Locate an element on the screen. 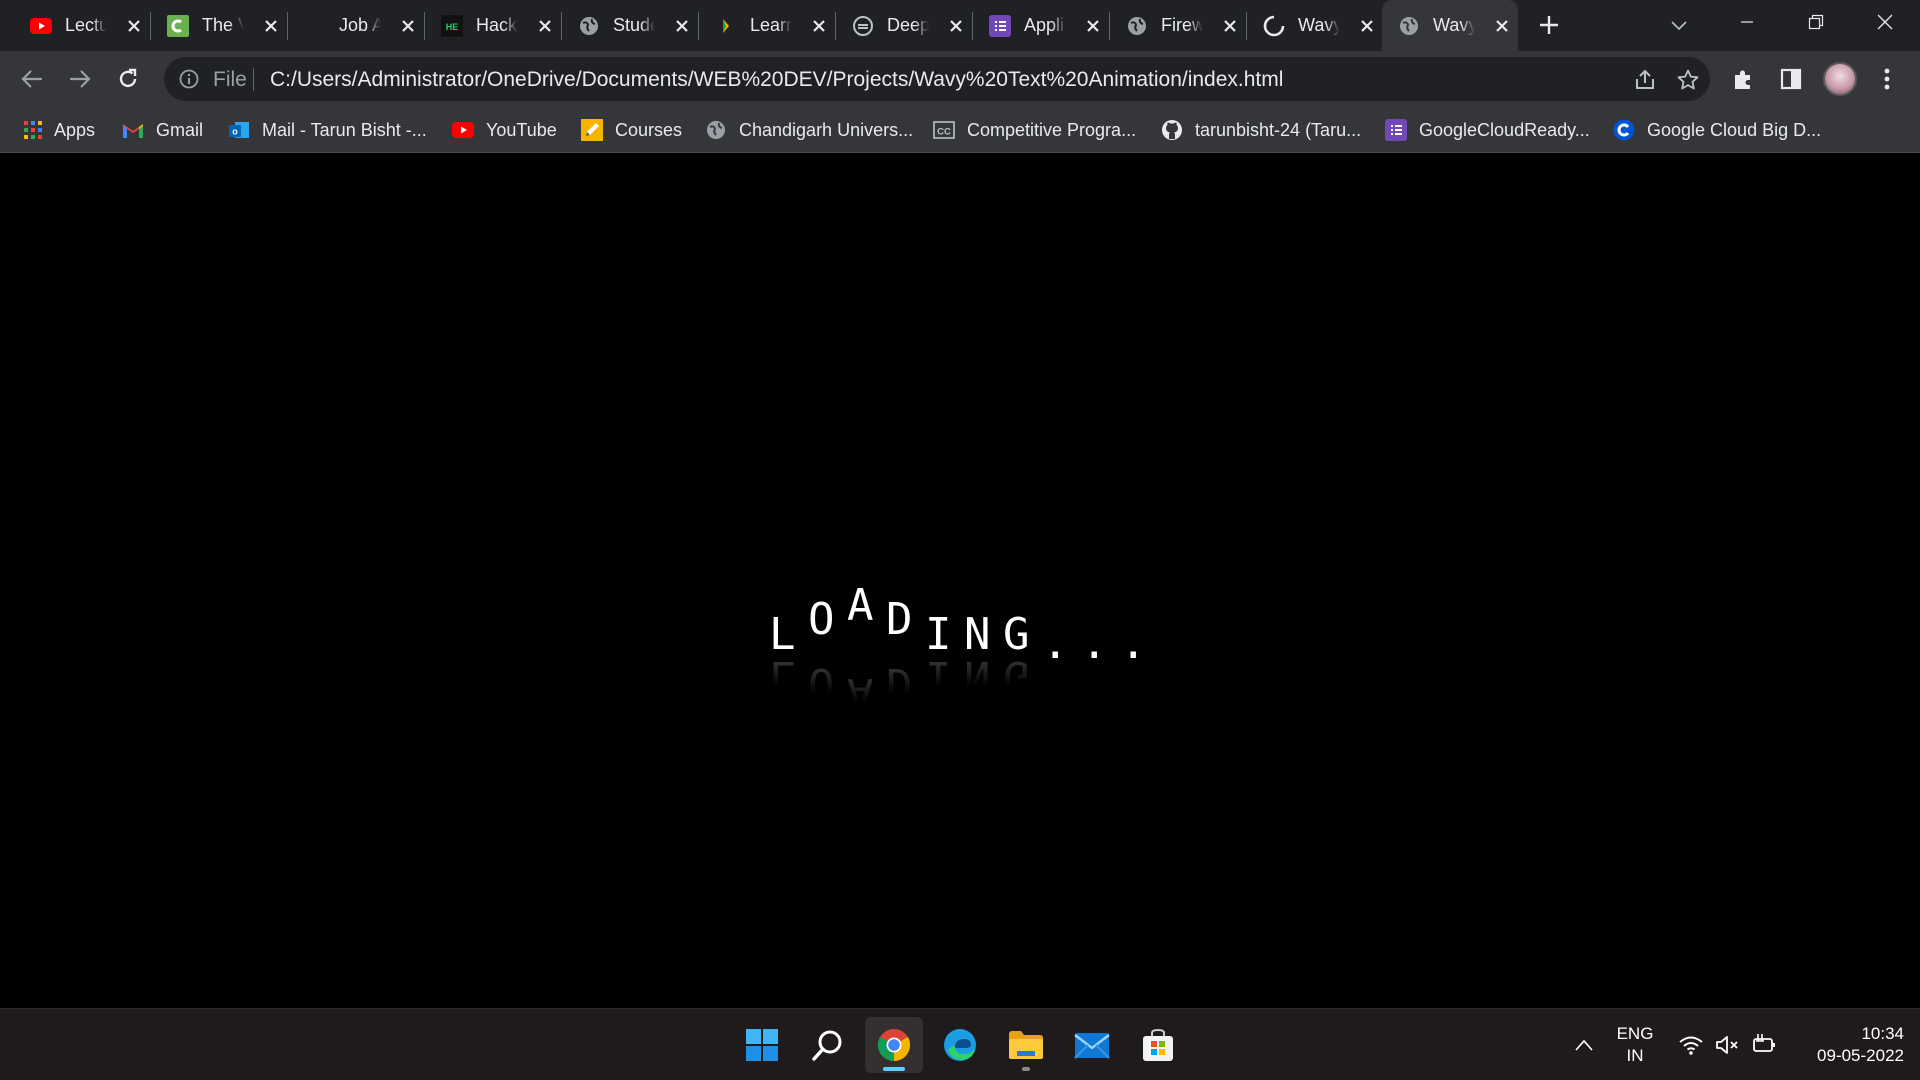 The image size is (1920, 1080). tab-strip: Lectu The V Job A HE Hack Stude L is located at coordinates (960, 25).